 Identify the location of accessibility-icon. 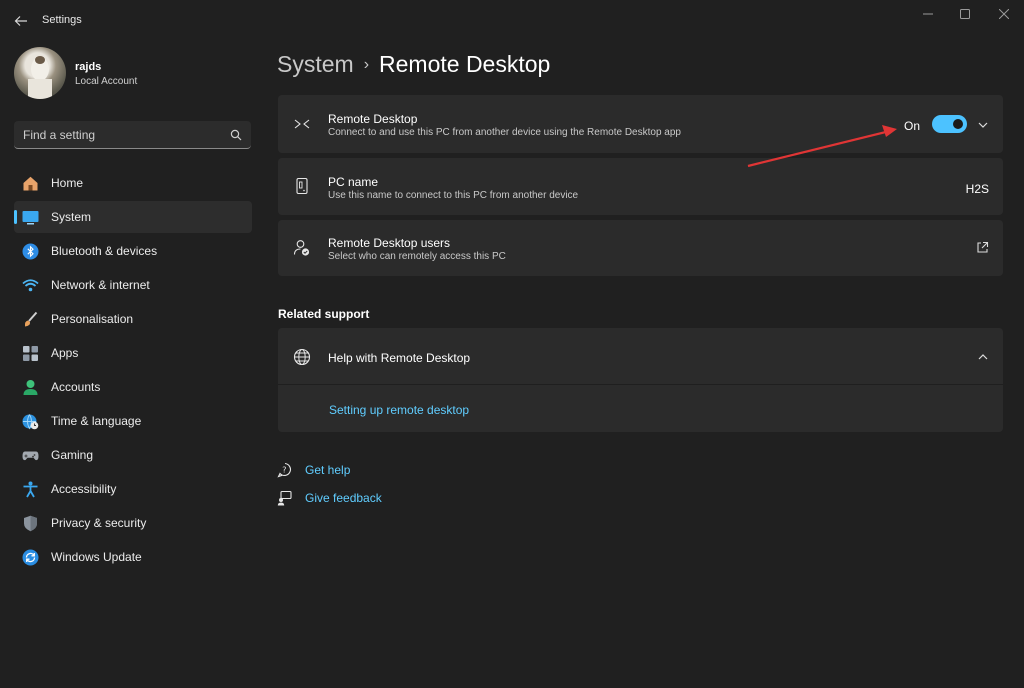
(30, 489).